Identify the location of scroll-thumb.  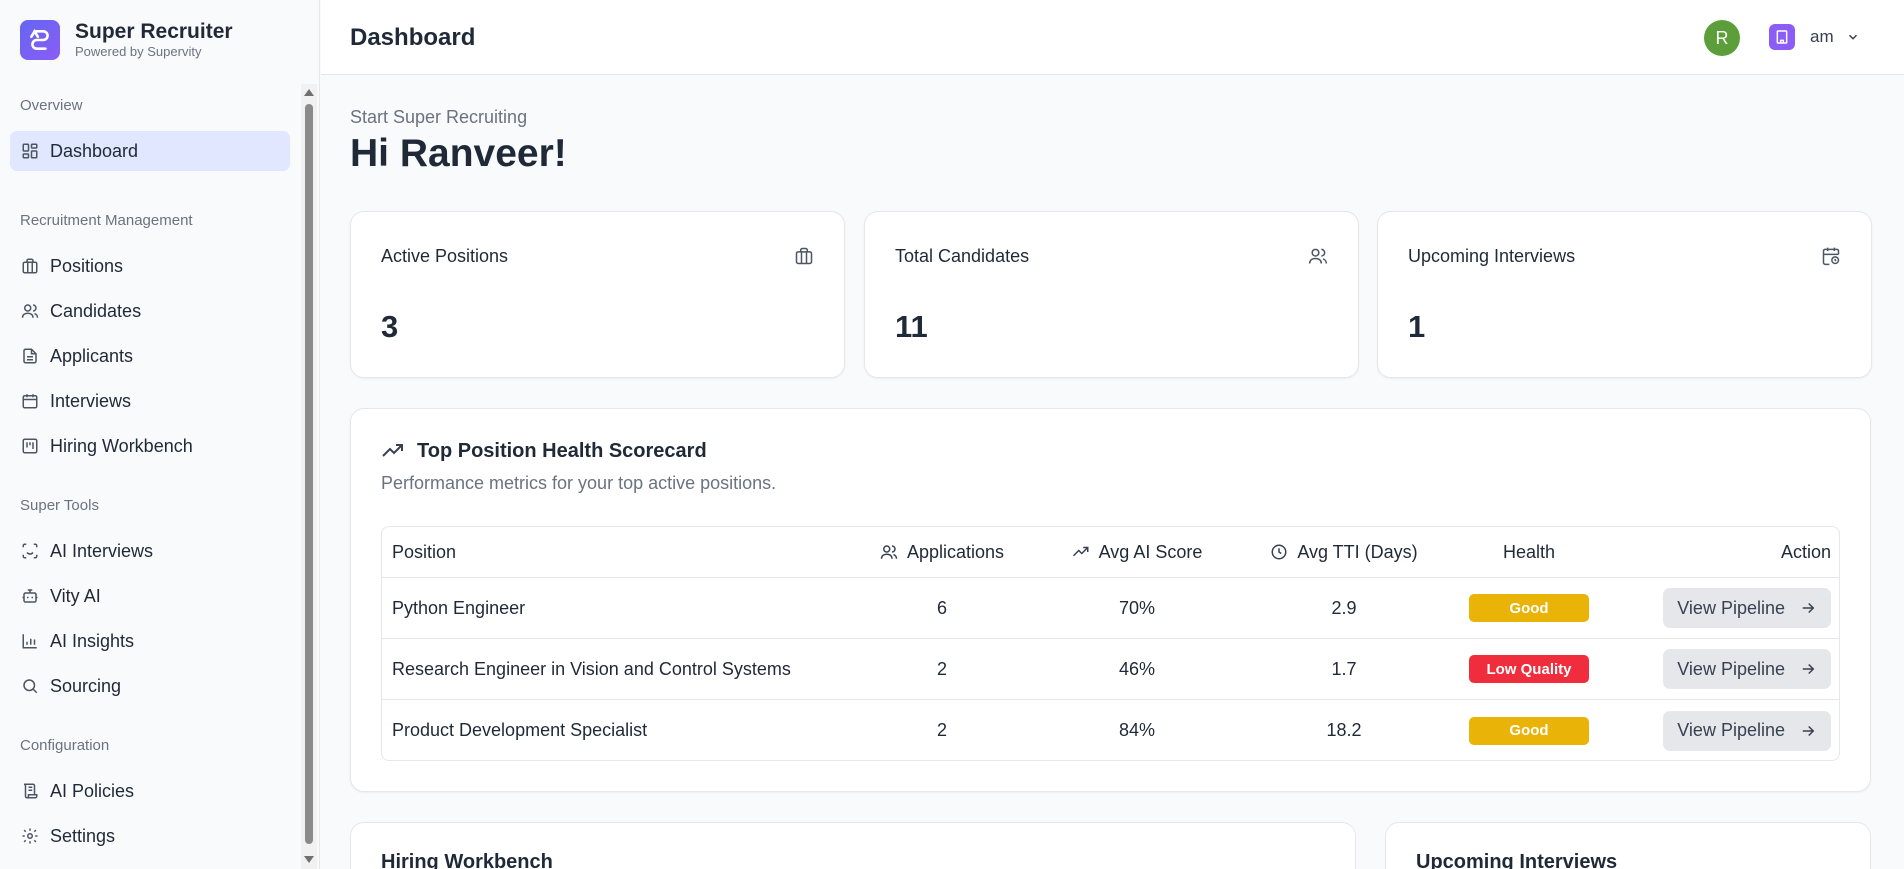
(309, 474).